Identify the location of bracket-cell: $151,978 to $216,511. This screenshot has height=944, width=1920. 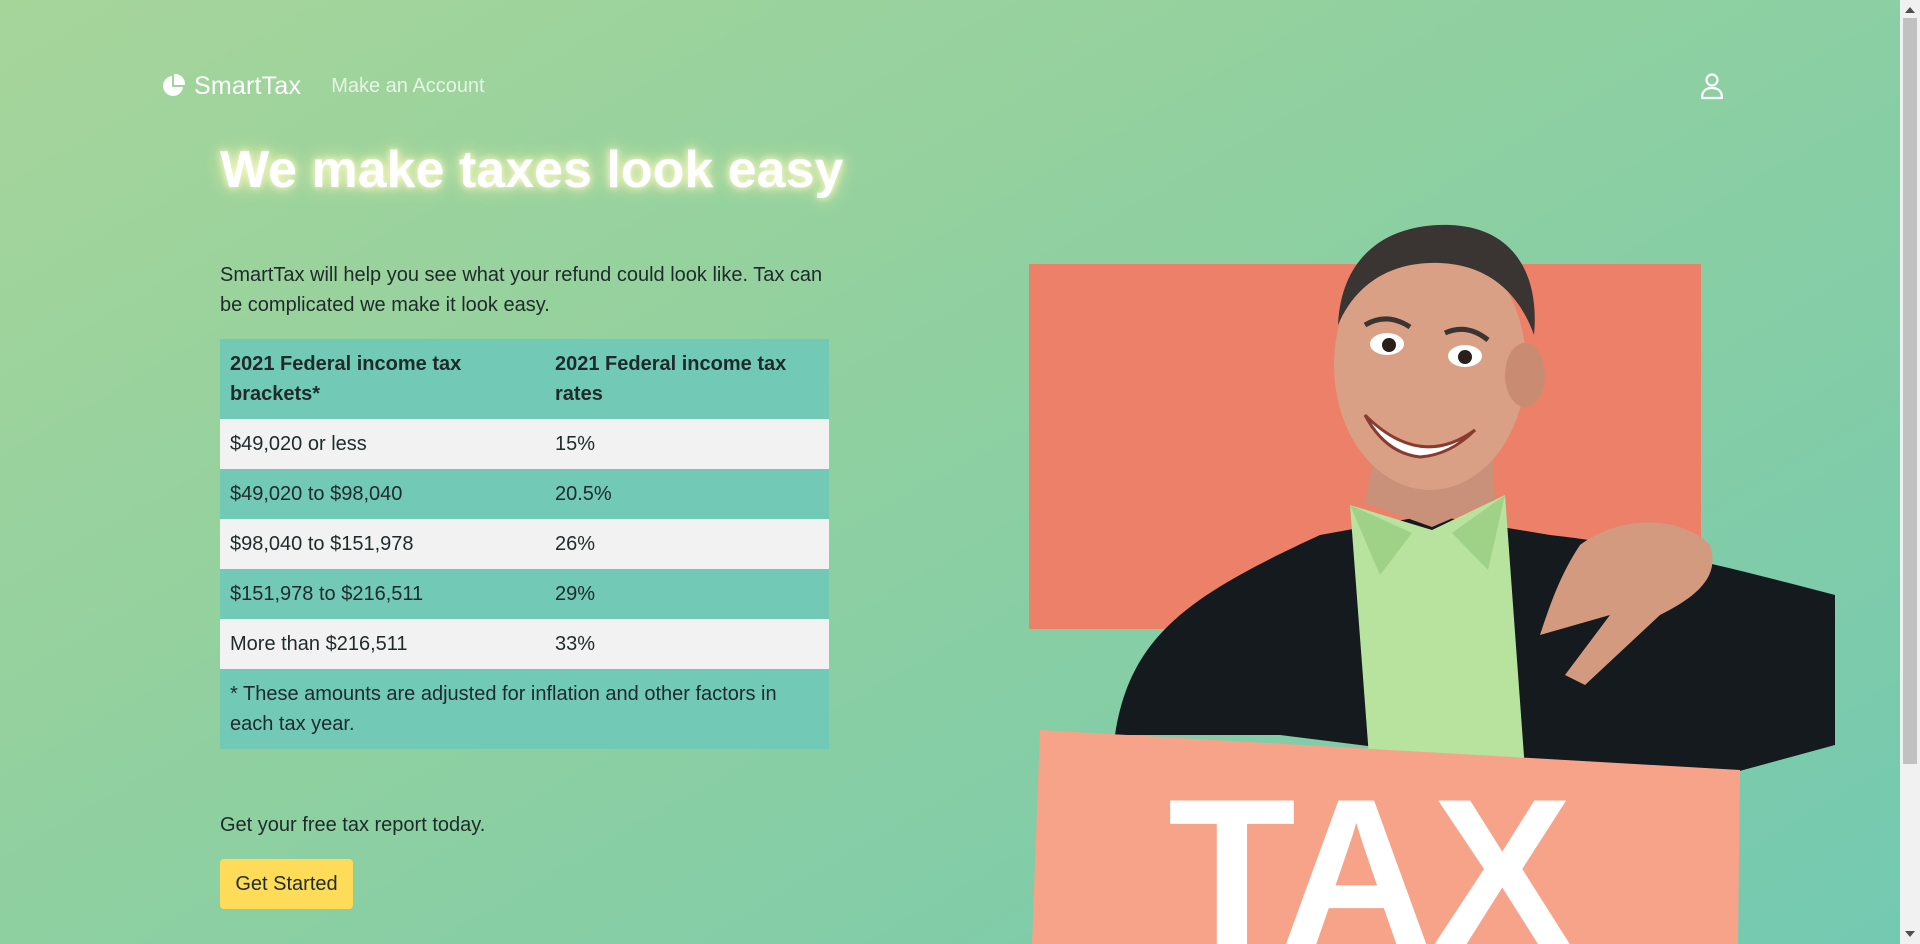
(382, 594).